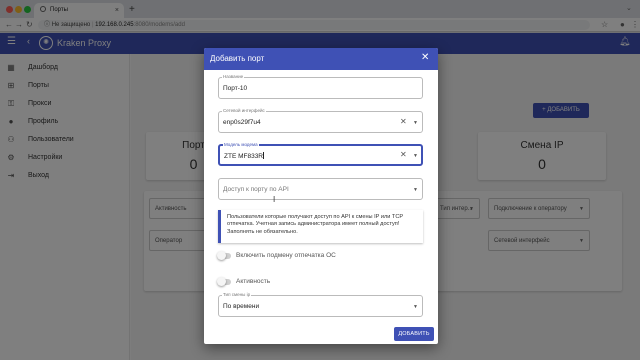 This screenshot has height=360, width=640. Describe the element at coordinates (425, 57) in the screenshot. I see `close-icon: ✕` at that location.